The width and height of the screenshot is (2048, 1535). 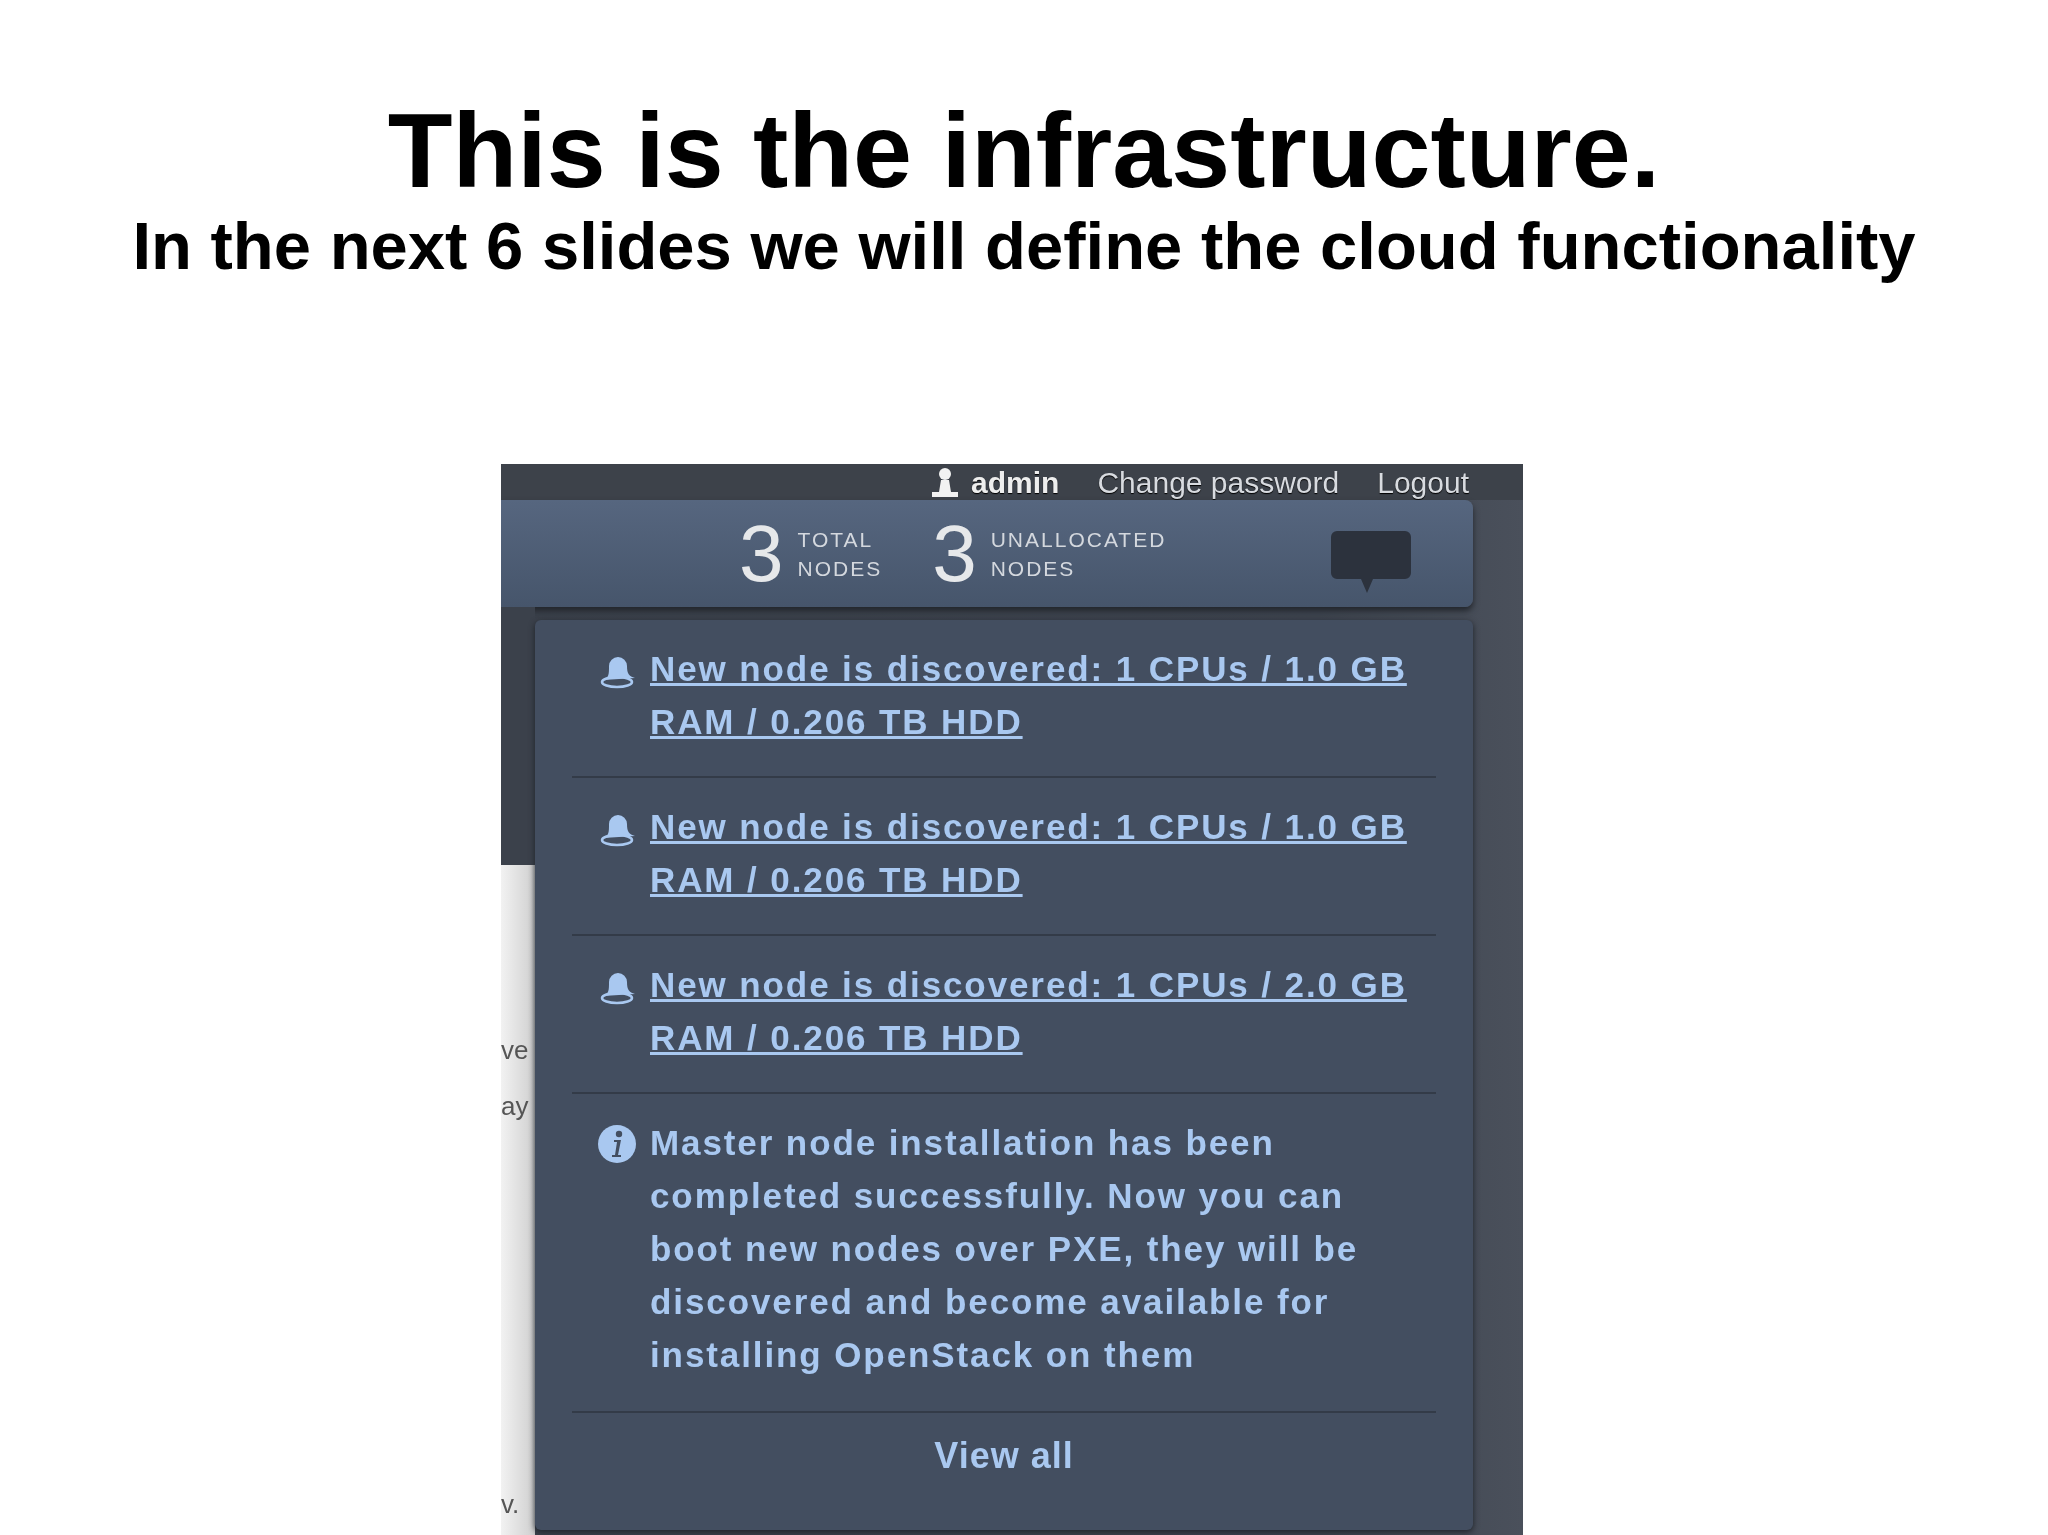 I want to click on header-link: Logout, so click(x=1423, y=483).